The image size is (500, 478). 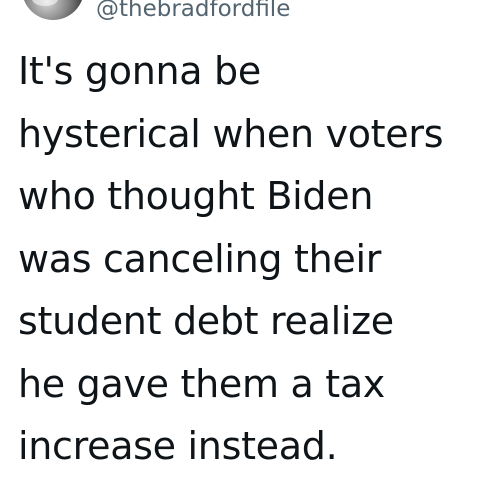 I want to click on tweet-text-line: hysterical when voters, so click(x=231, y=133).